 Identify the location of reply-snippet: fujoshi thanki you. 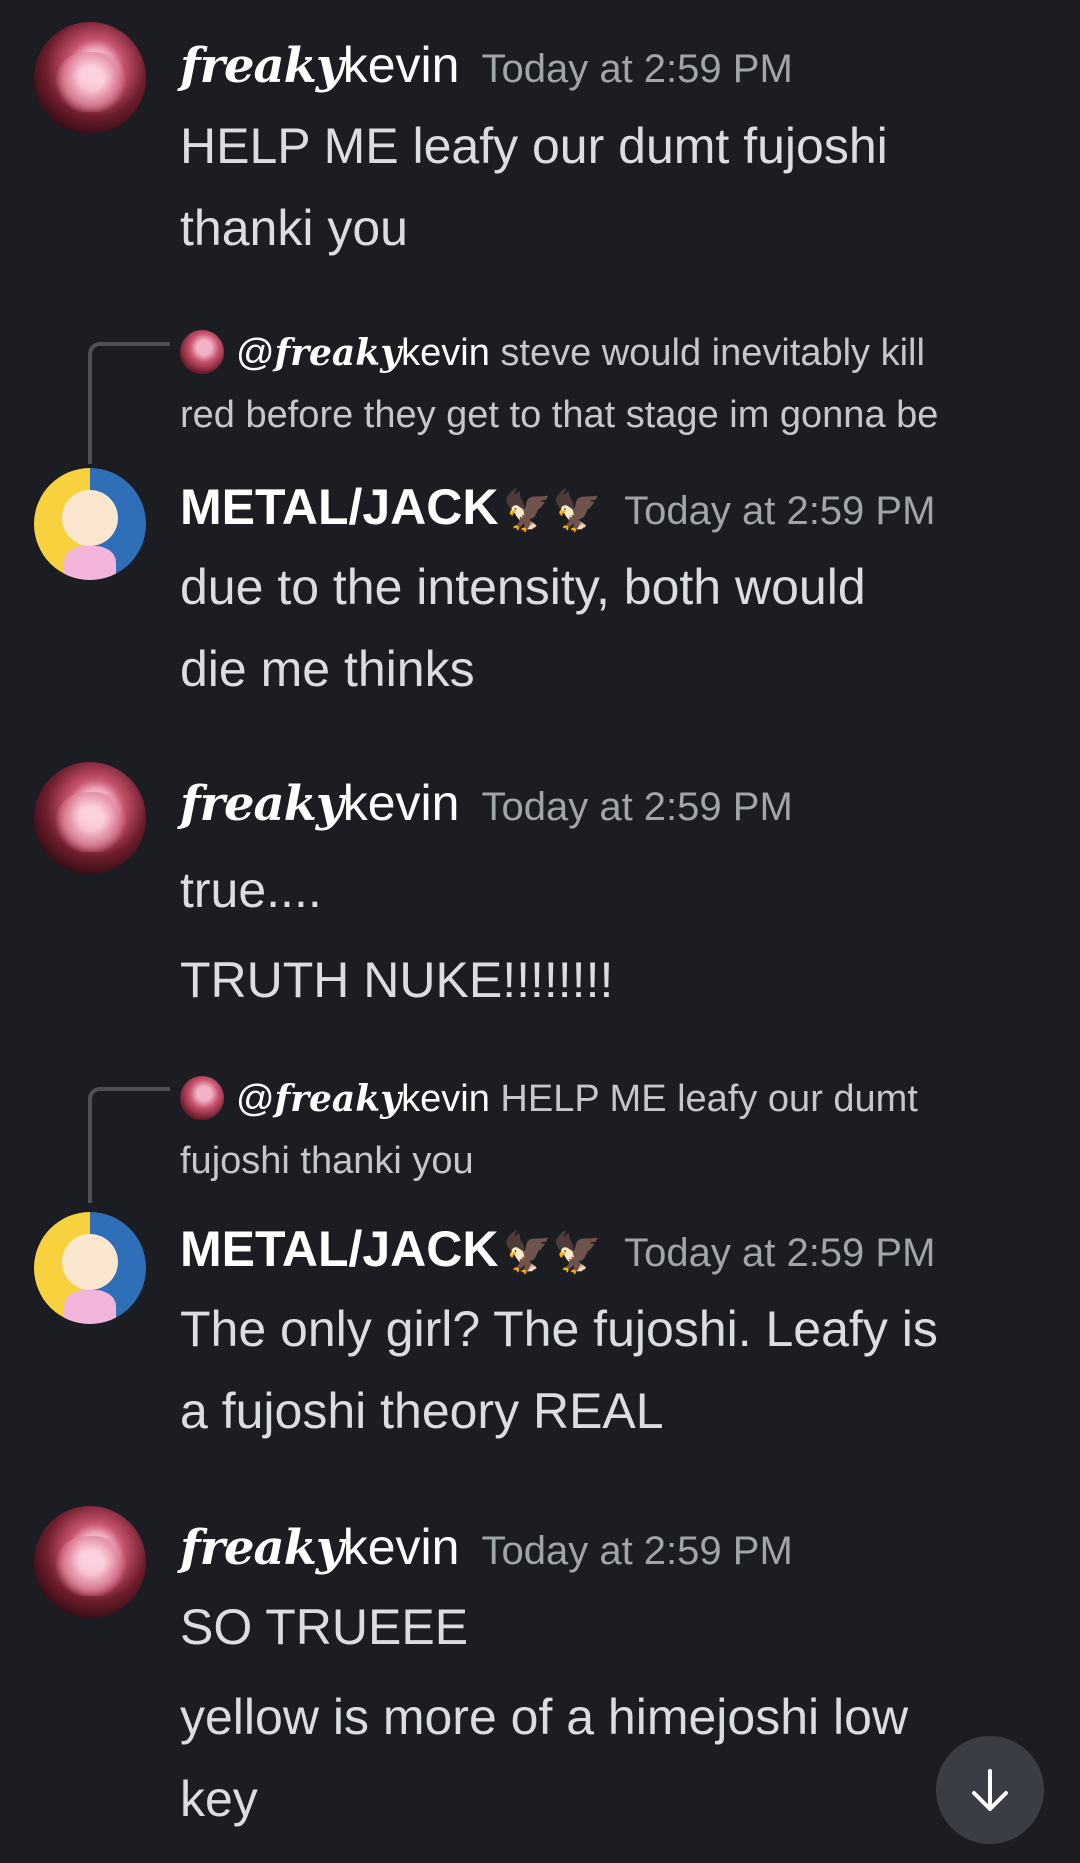
(327, 1161).